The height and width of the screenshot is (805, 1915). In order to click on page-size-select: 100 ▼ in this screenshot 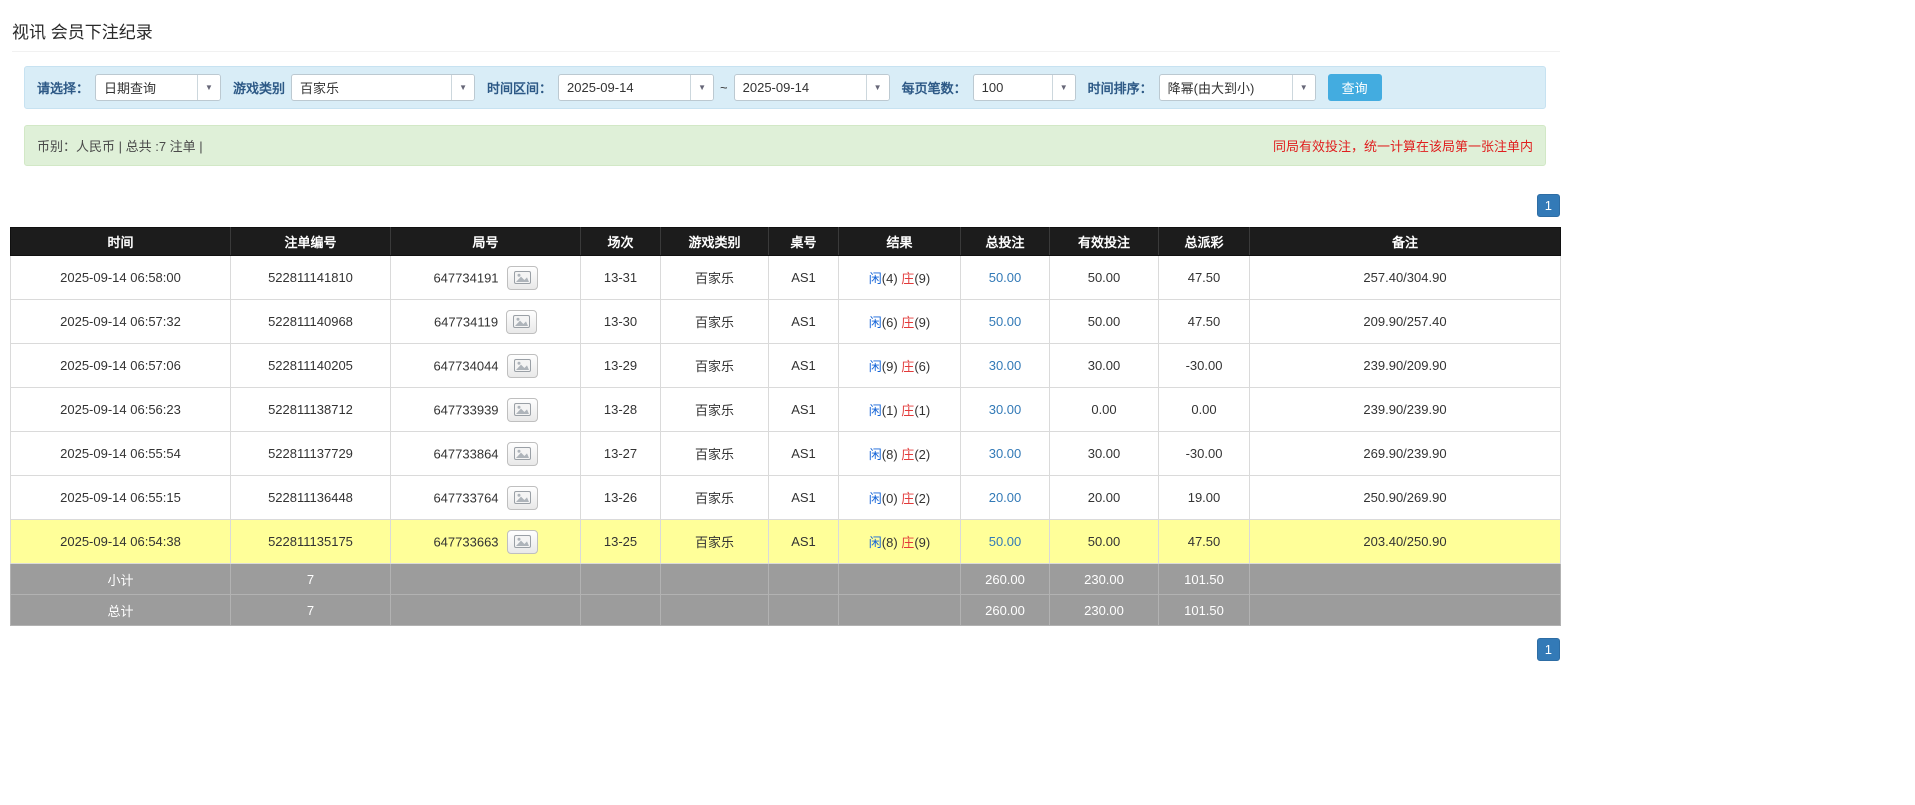, I will do `click(1024, 87)`.